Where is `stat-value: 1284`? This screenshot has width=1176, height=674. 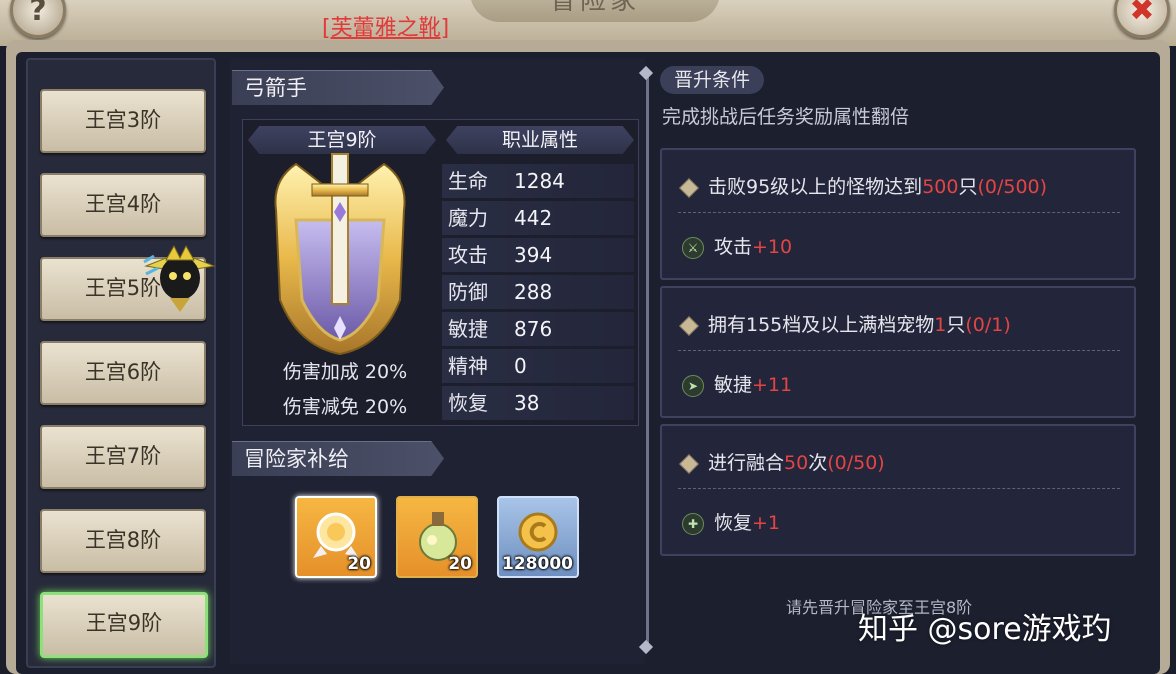
stat-value: 1284 is located at coordinates (539, 181).